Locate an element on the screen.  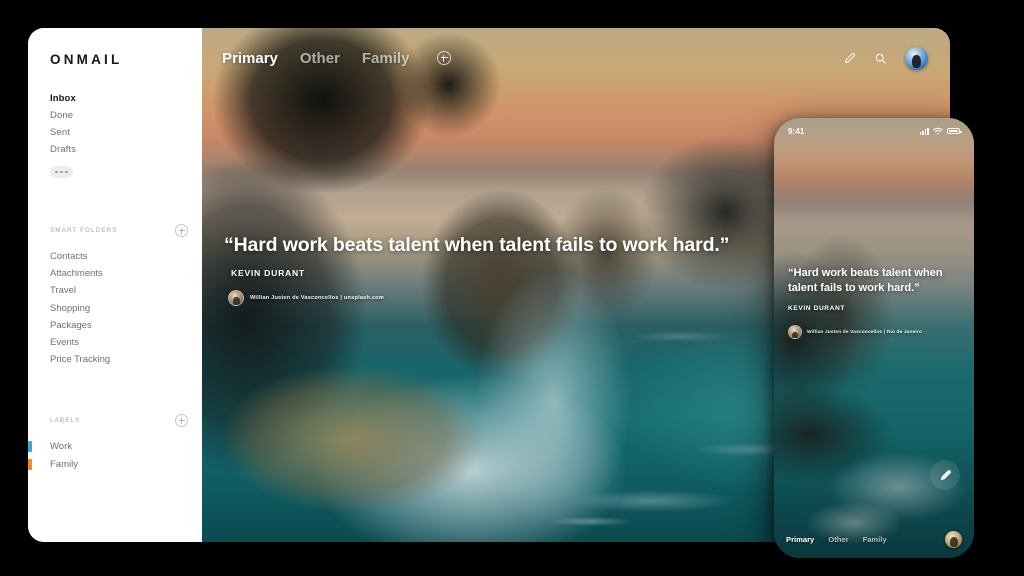
tab-other: Other is located at coordinates (320, 58).